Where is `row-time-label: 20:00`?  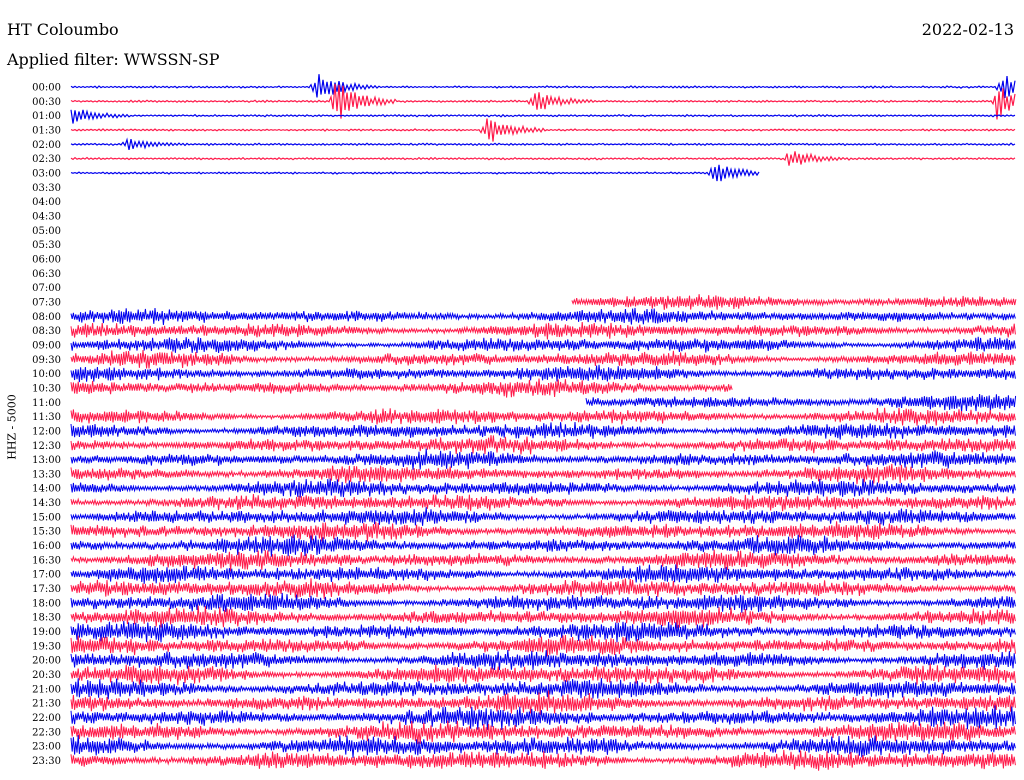 row-time-label: 20:00 is located at coordinates (46, 661).